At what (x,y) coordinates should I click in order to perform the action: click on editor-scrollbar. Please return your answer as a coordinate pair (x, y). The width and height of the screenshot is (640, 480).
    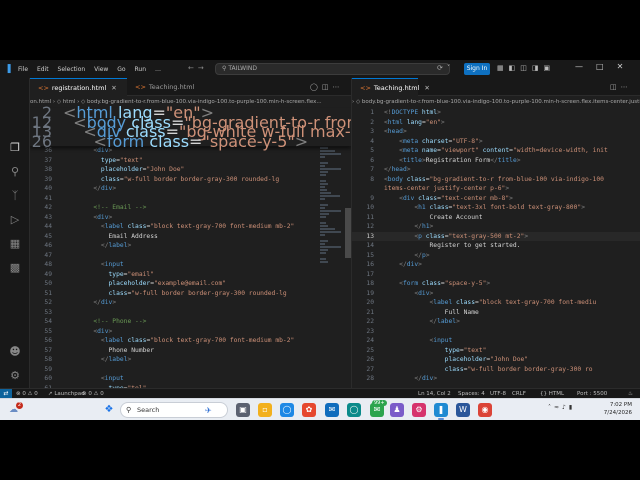
    Looking at the image, I should click on (348, 233).